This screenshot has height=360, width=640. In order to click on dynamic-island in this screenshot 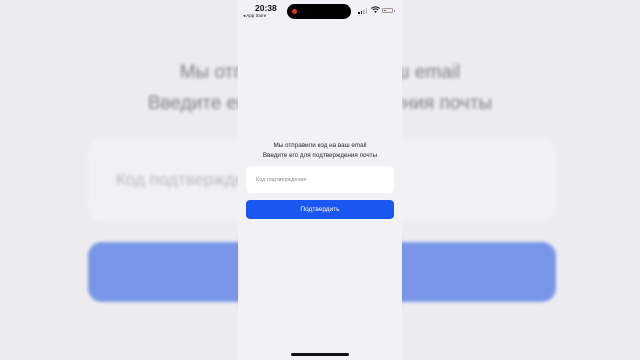, I will do `click(319, 11)`.